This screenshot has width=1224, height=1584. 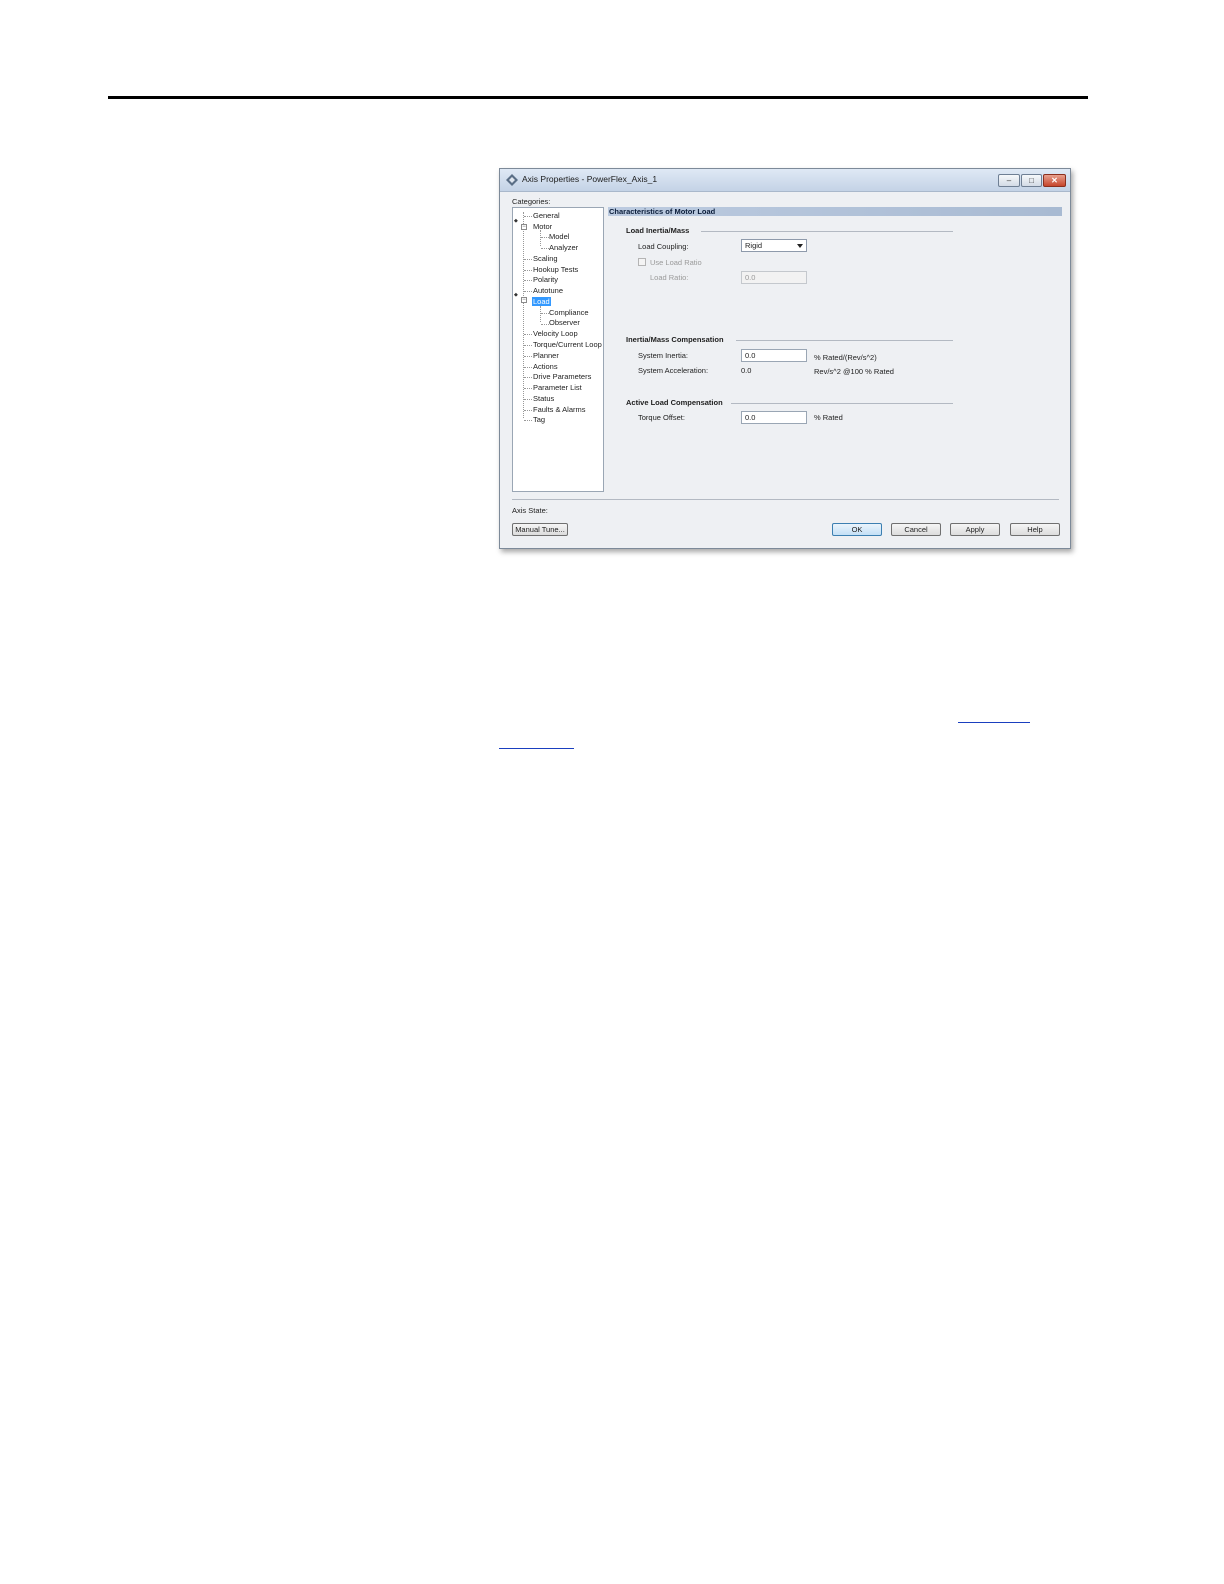 What do you see at coordinates (658, 230) in the screenshot?
I see `group-title-load-inertia: Load Inertia/Mass` at bounding box center [658, 230].